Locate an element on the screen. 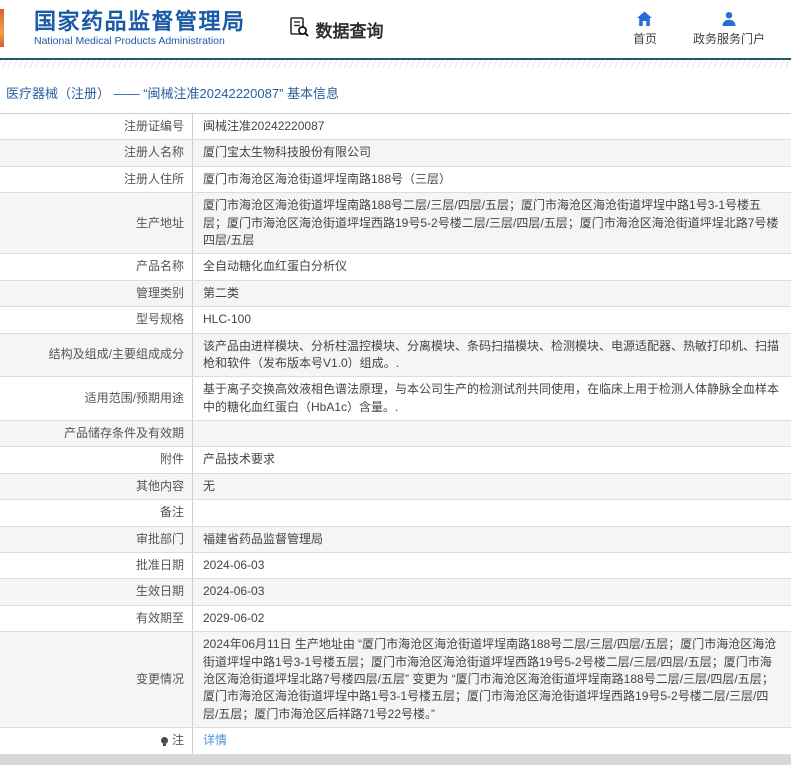 This screenshot has width=791, height=765. nmpa-emblem-icon is located at coordinates (2, 28).